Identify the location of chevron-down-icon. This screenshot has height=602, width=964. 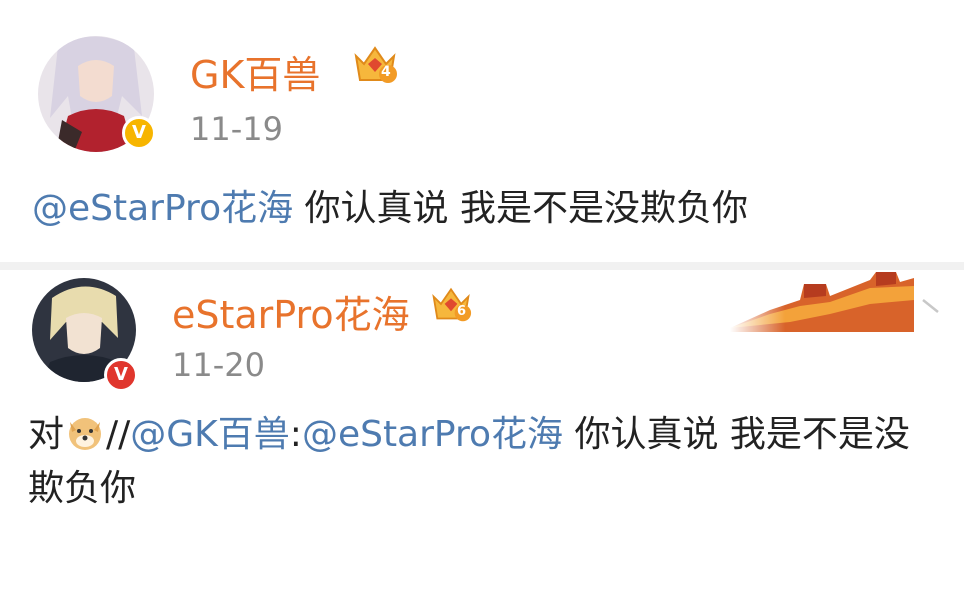
(931, 306).